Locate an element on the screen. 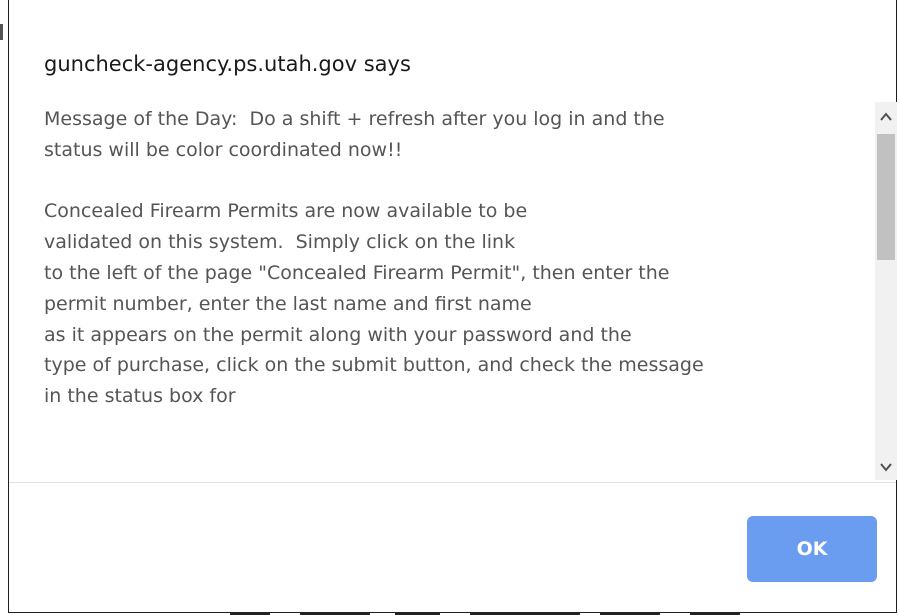  background-window-edge is located at coordinates (1, 32).